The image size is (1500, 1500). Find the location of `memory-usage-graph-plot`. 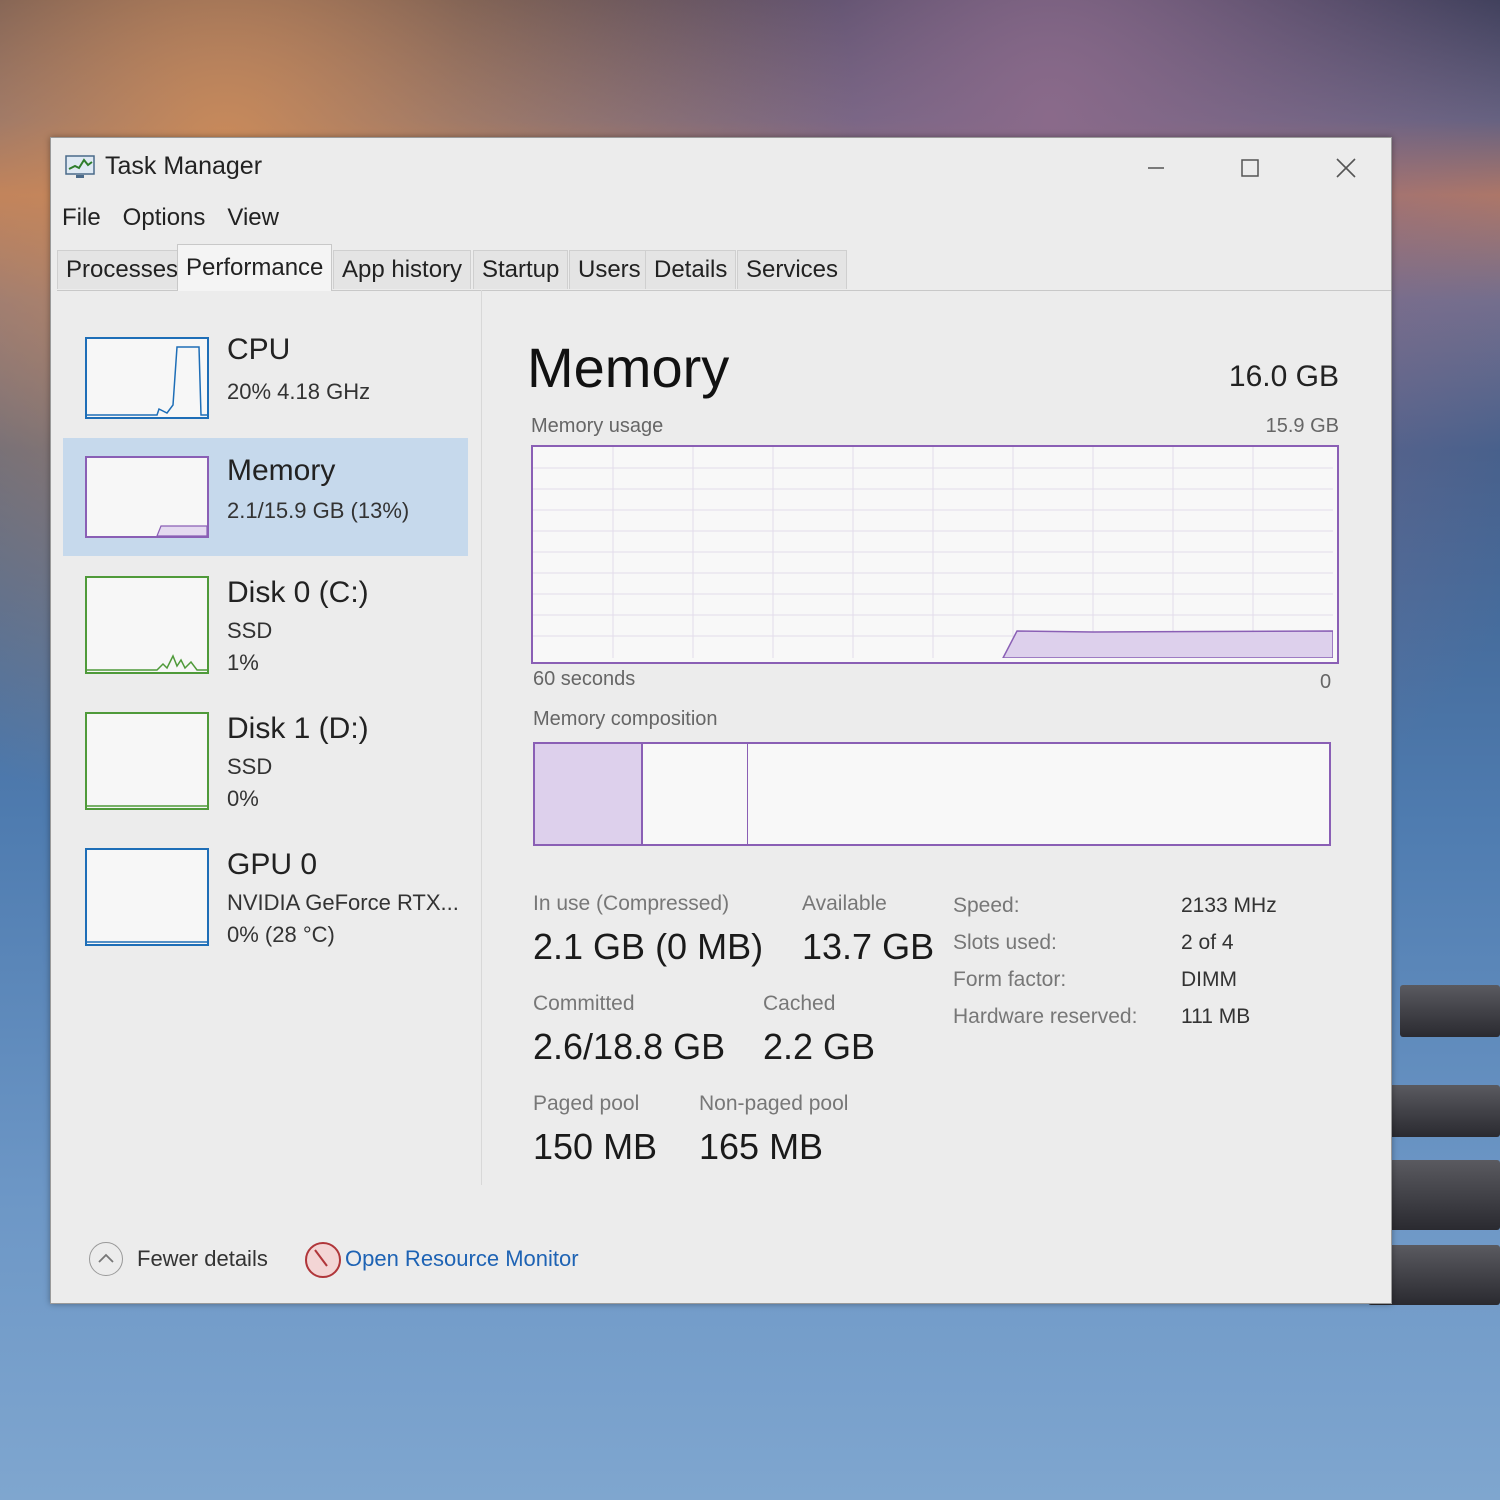

memory-usage-graph-plot is located at coordinates (933, 553).